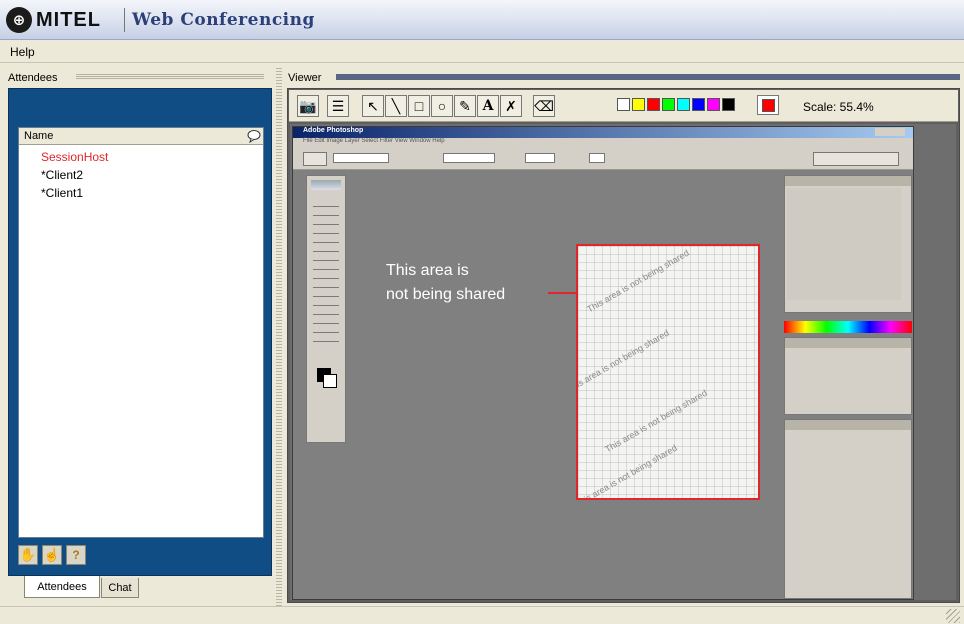 The height and width of the screenshot is (624, 964). I want to click on tool-preset-icon, so click(315, 159).